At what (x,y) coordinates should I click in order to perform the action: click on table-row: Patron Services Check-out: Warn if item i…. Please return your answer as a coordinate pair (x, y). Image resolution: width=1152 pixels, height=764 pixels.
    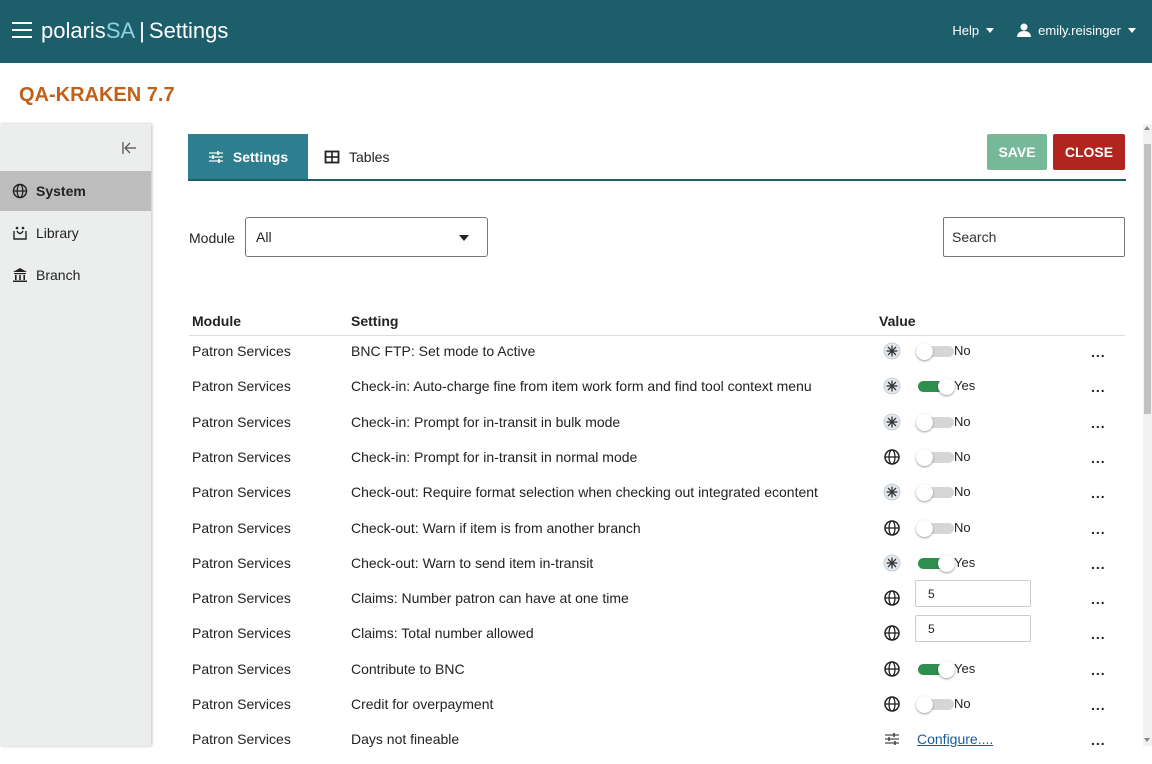
    Looking at the image, I should click on (657, 535).